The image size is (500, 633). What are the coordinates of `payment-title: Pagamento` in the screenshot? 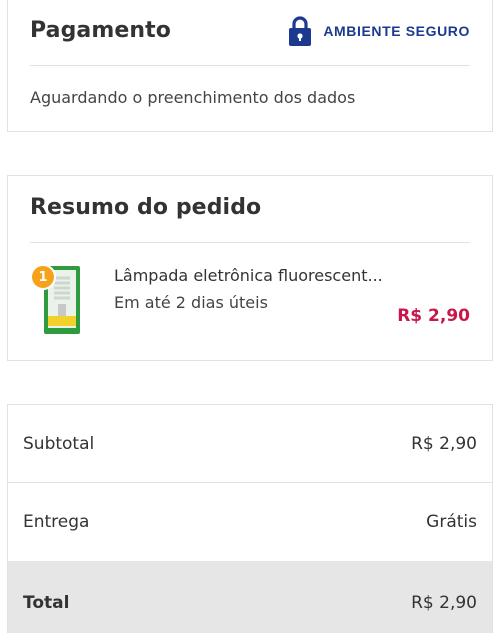 It's located at (101, 30).